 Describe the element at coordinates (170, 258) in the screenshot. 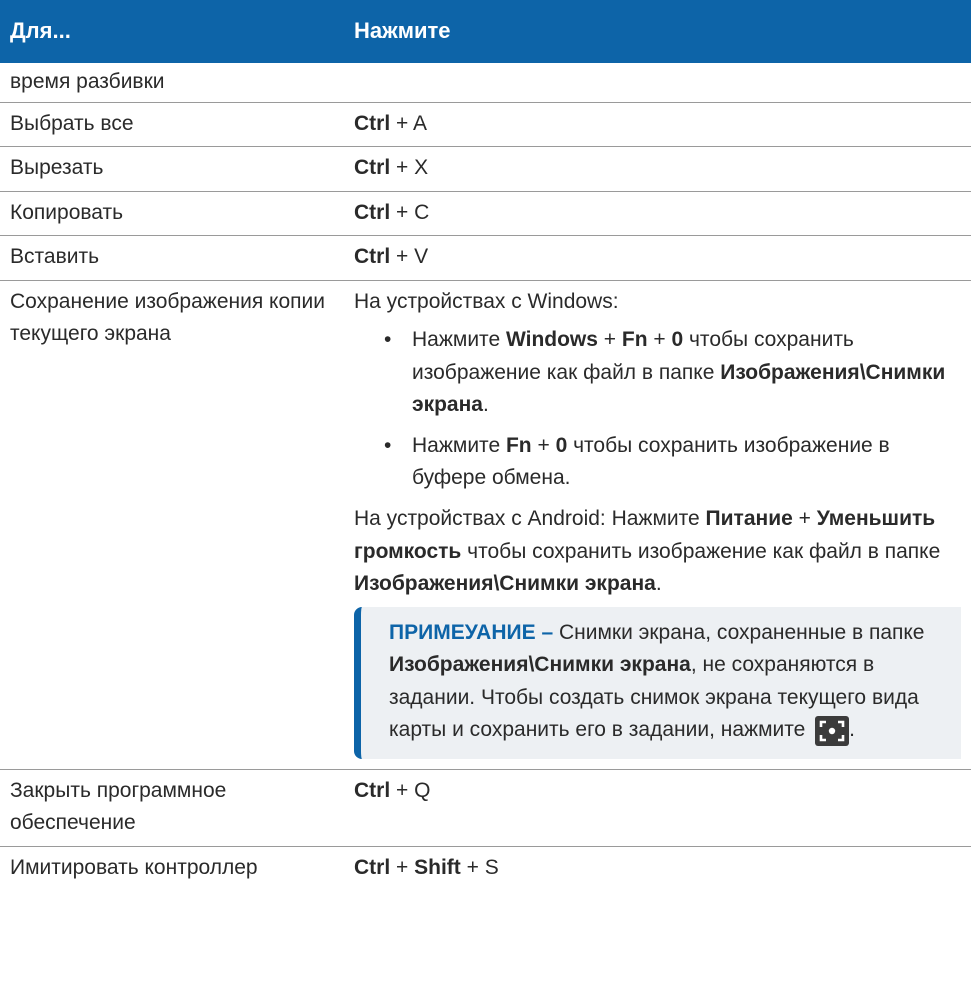

I see `row-label: Вставить` at that location.